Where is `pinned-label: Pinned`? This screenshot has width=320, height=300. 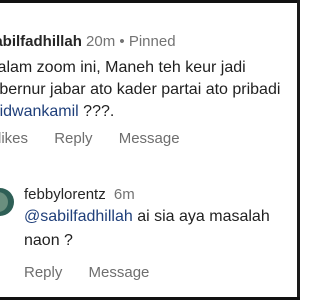 pinned-label: Pinned is located at coordinates (152, 41).